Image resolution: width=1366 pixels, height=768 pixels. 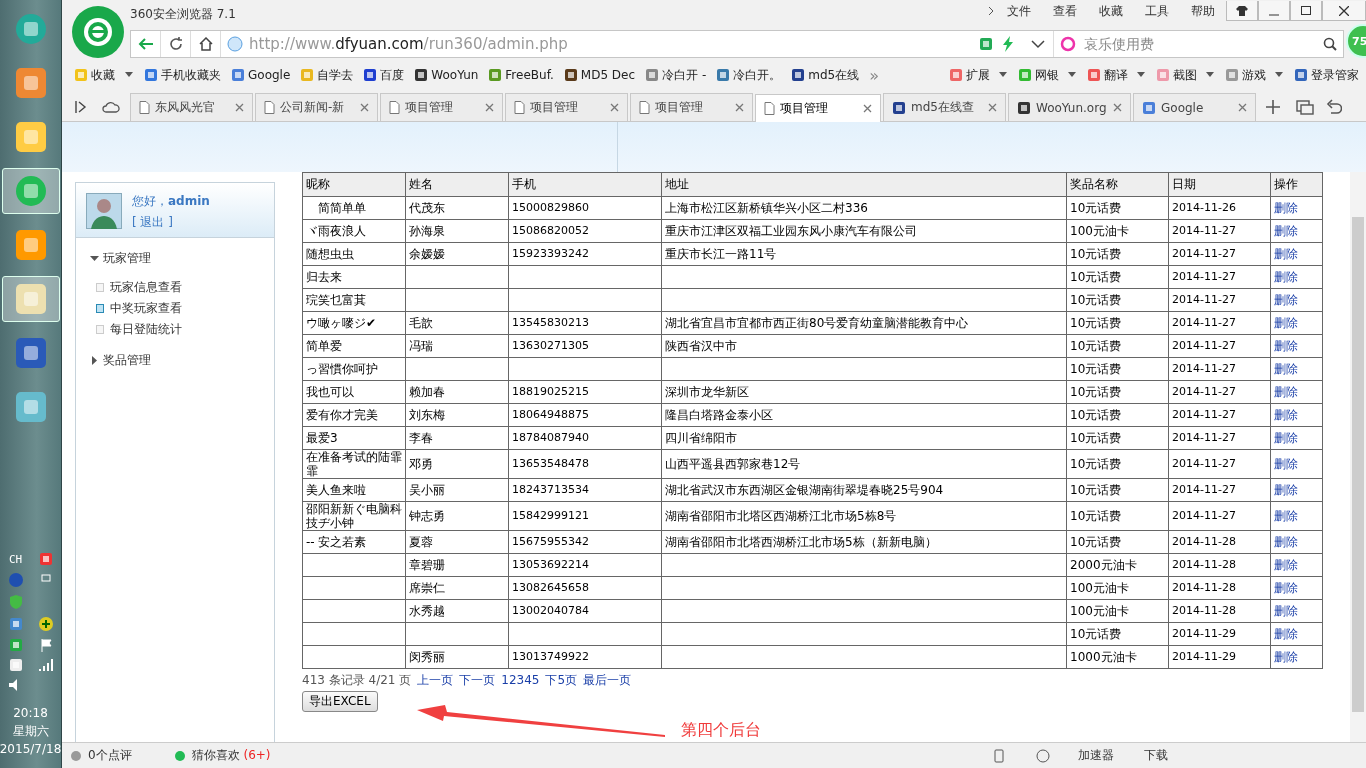 I want to click on dropdown-icon, so click(x=1038, y=44).